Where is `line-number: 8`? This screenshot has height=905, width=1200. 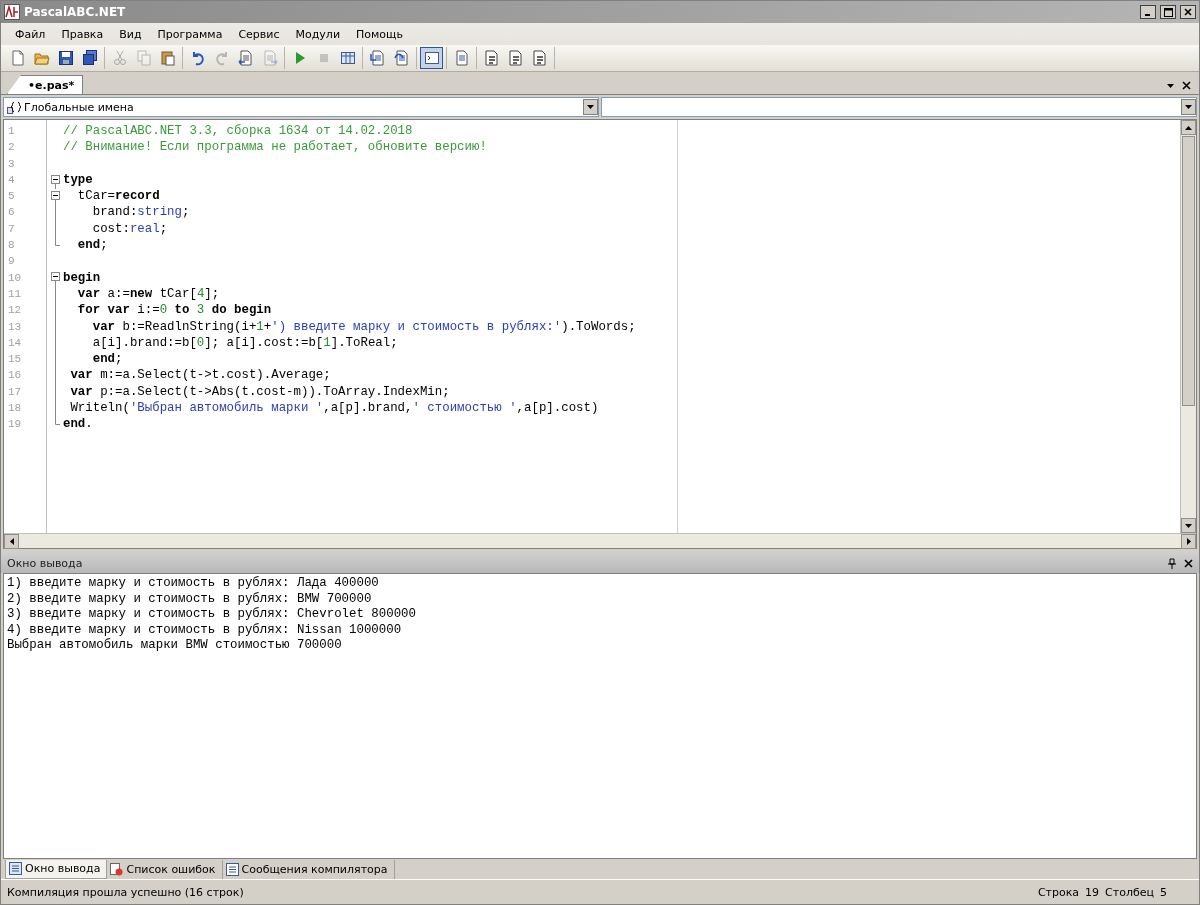 line-number: 8 is located at coordinates (11, 246).